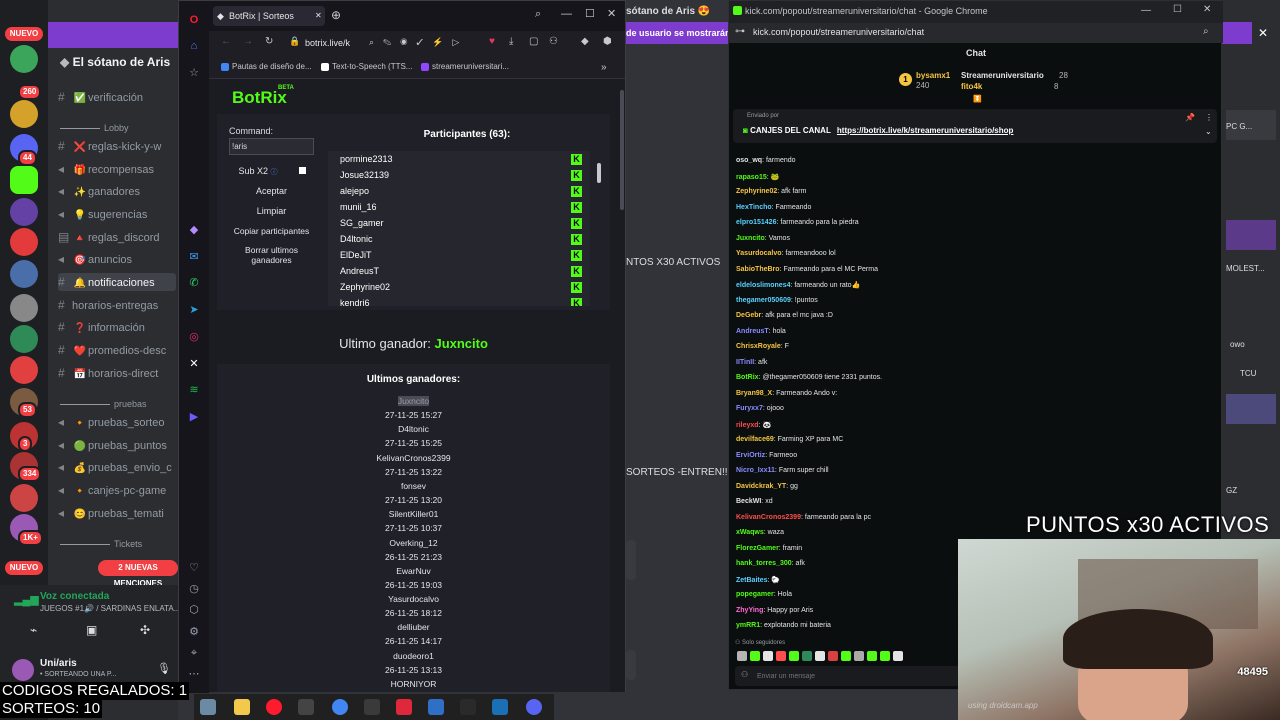 Image resolution: width=1280 pixels, height=720 pixels. What do you see at coordinates (755, 470) in the screenshot?
I see `chat-username: Nicro_Ixx11` at bounding box center [755, 470].